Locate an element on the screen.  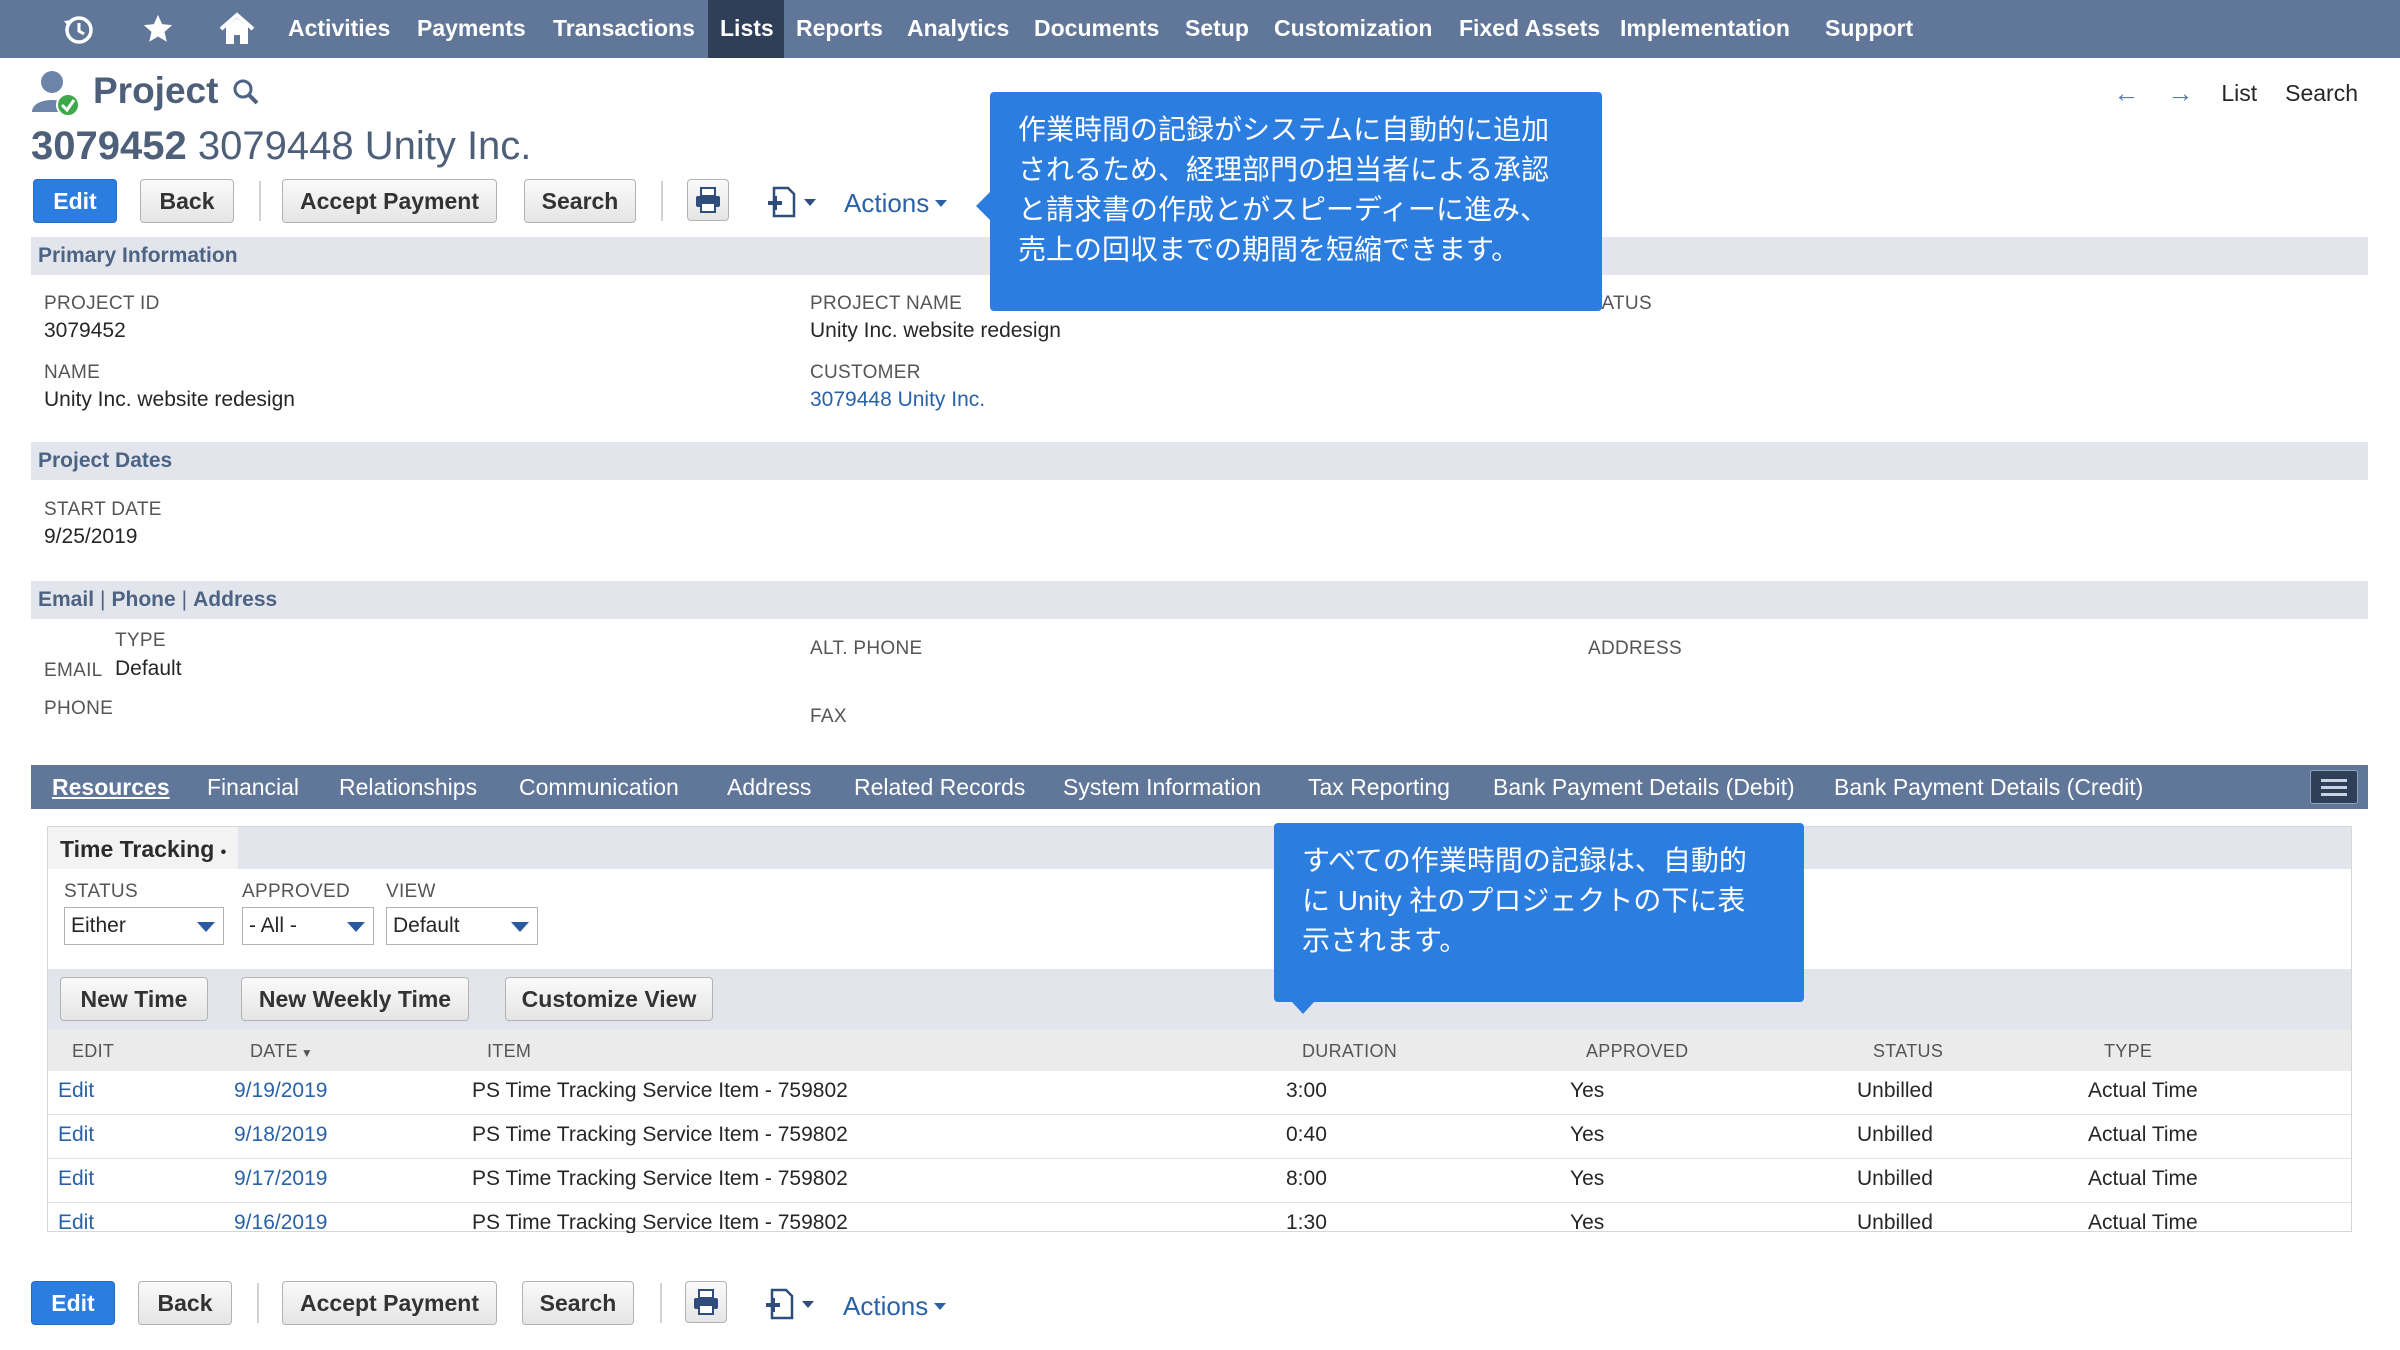
nav-payments: Payments is located at coordinates (471, 29).